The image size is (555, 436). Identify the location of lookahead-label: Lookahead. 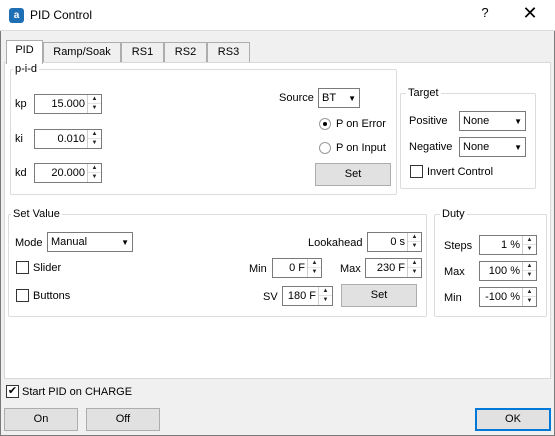
(335, 243).